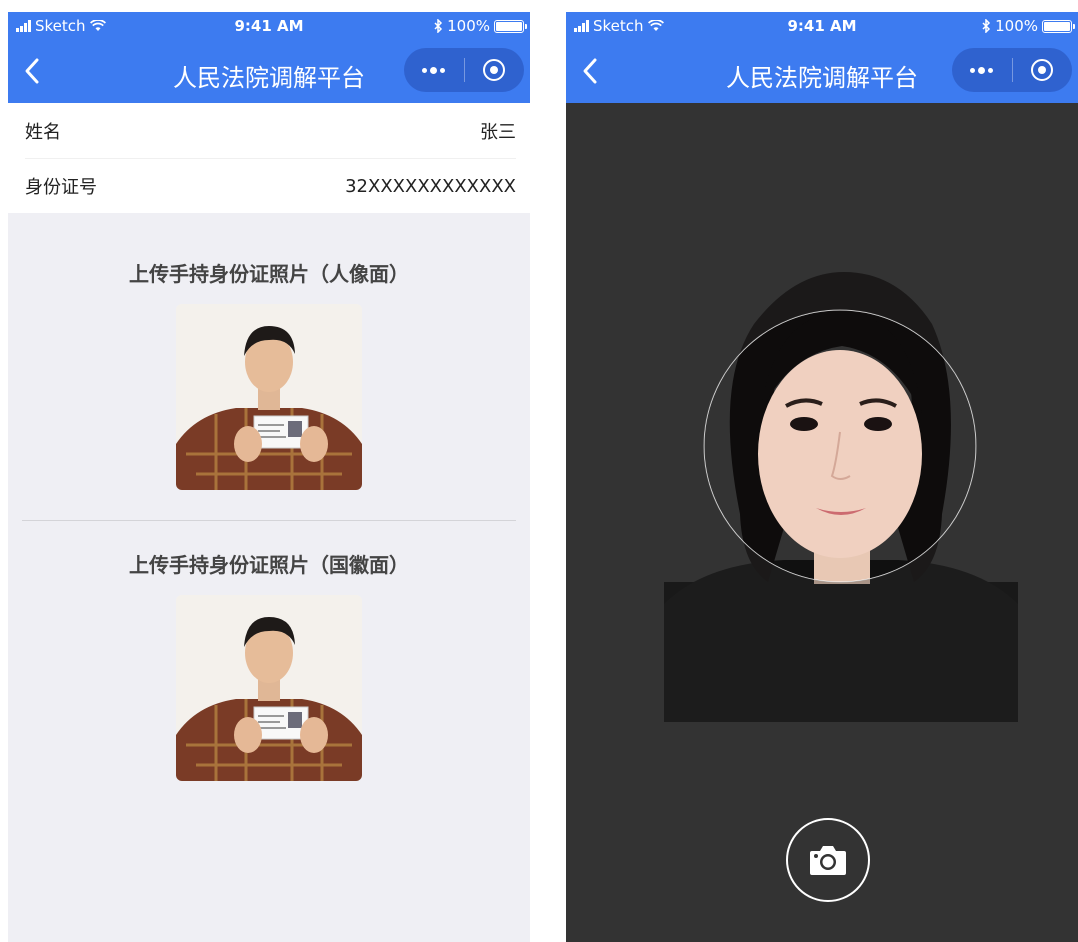 This screenshot has height=942, width=1078. I want to click on name-row: 姓名 张三, so click(270, 130).